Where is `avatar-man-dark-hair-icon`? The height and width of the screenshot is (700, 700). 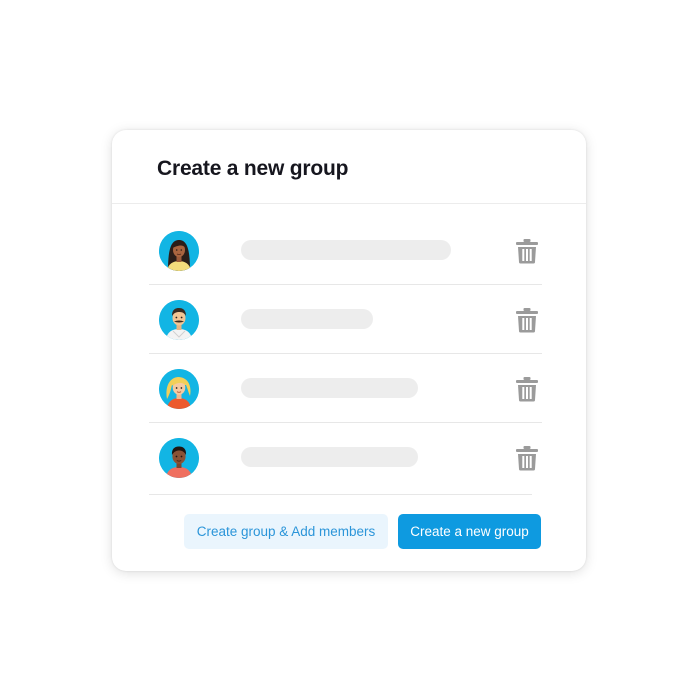 avatar-man-dark-hair-icon is located at coordinates (179, 458).